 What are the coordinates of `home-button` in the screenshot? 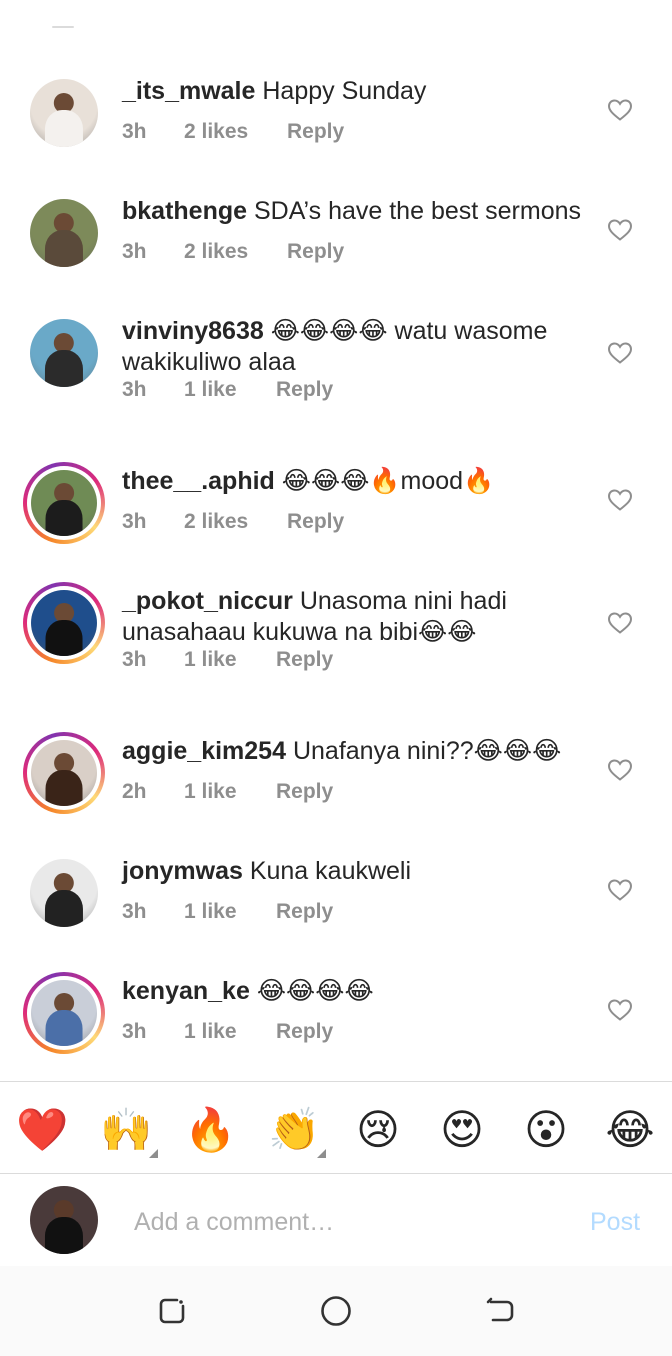 It's located at (336, 1311).